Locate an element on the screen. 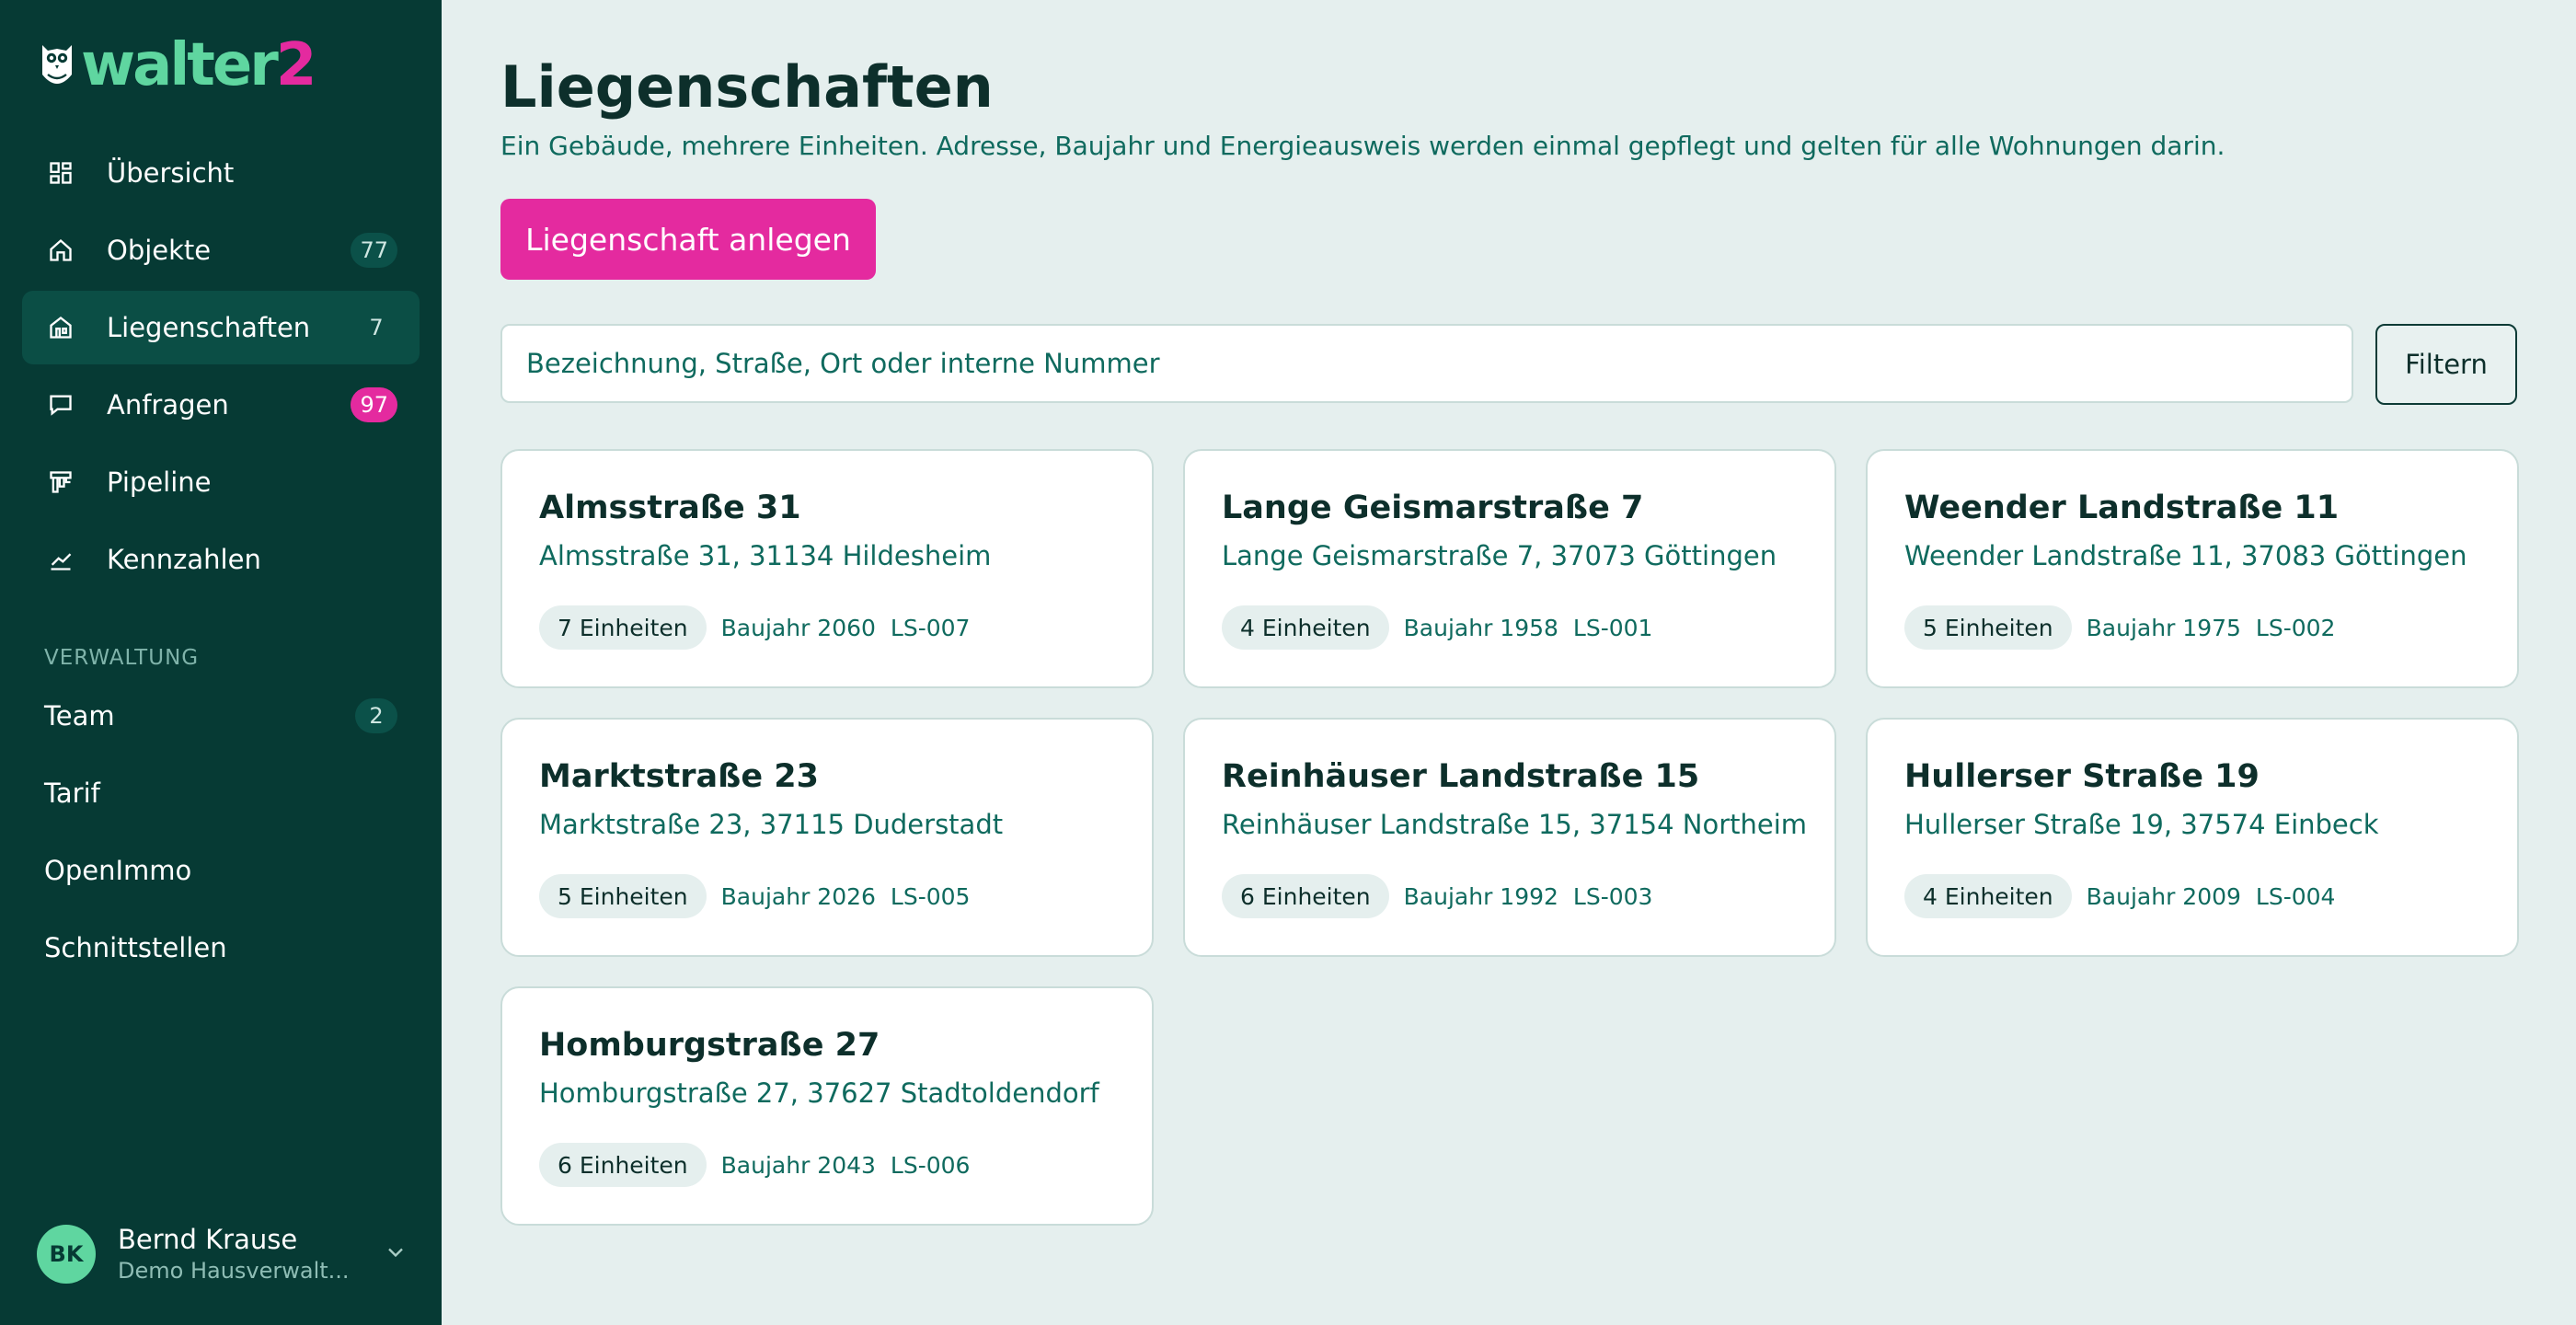 The width and height of the screenshot is (2576, 1325). construction-year: Baujahr 1975 is located at coordinates (2163, 627).